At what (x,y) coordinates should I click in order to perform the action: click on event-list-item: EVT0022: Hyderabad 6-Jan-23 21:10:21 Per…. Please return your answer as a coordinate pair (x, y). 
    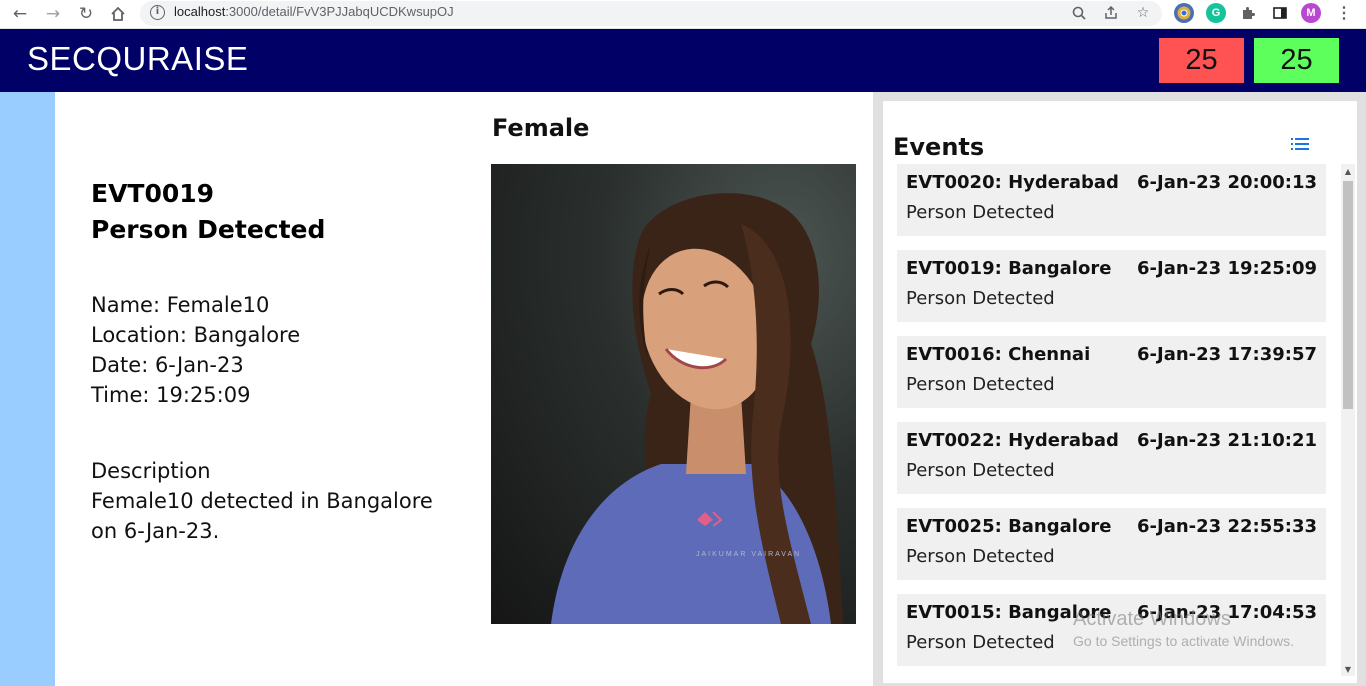
    Looking at the image, I should click on (1111, 458).